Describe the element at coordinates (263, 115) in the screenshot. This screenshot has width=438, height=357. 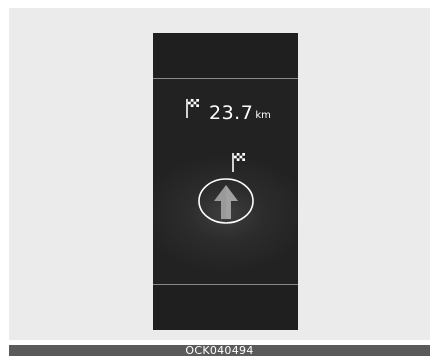
I see `distance-unit: km` at that location.